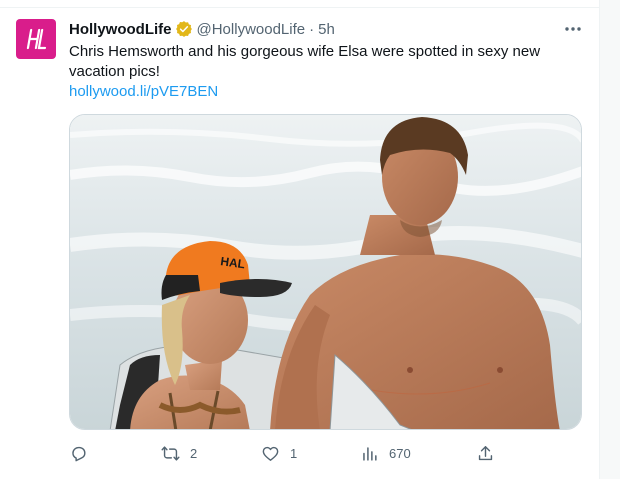 This screenshot has width=620, height=479. What do you see at coordinates (385, 453) in the screenshot?
I see `views-button: 670` at bounding box center [385, 453].